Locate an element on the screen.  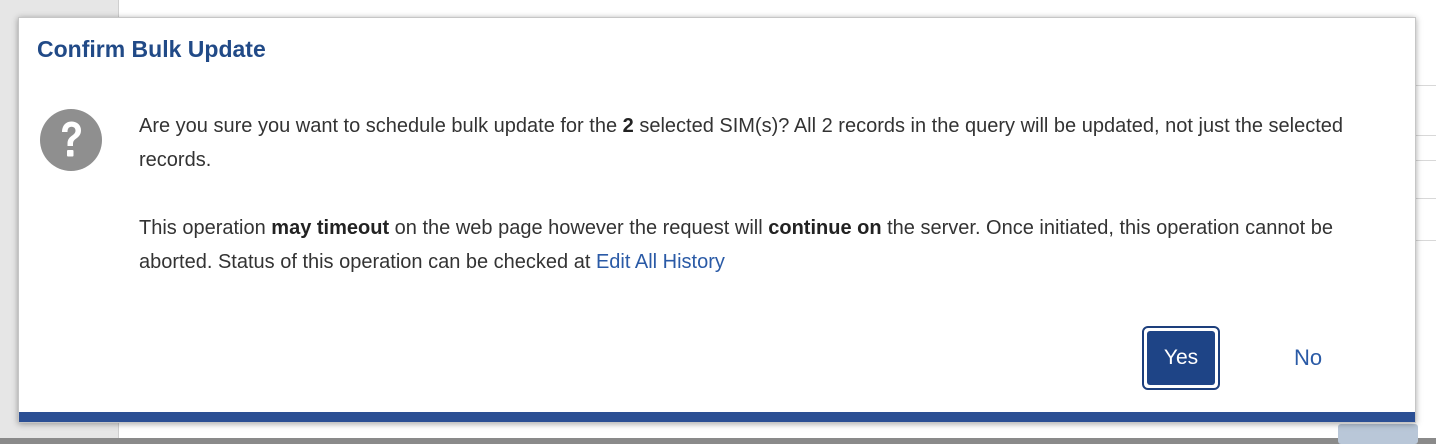
no-button: No is located at coordinates (1308, 358).